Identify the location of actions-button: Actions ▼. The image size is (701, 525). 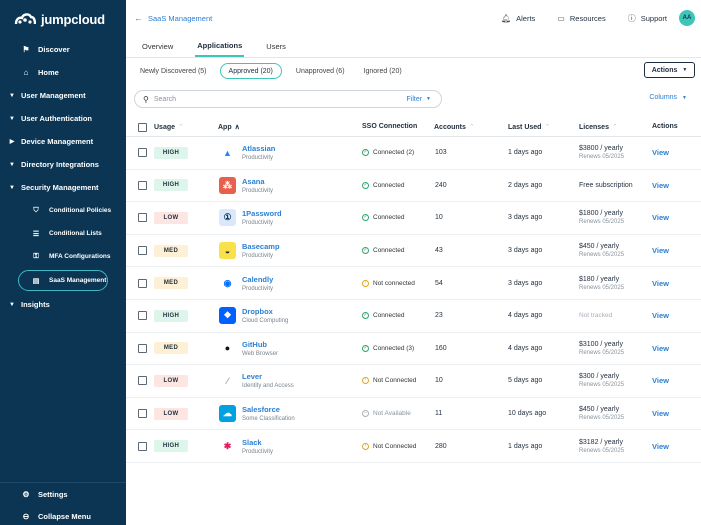
(669, 70).